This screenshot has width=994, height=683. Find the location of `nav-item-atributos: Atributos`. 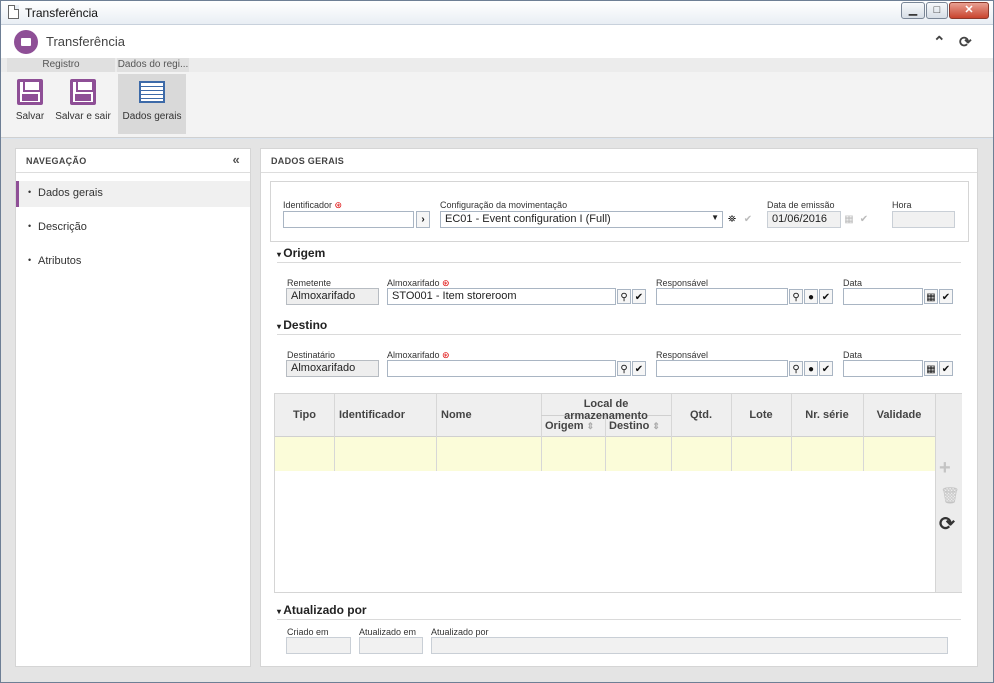

nav-item-atributos: Atributos is located at coordinates (133, 262).